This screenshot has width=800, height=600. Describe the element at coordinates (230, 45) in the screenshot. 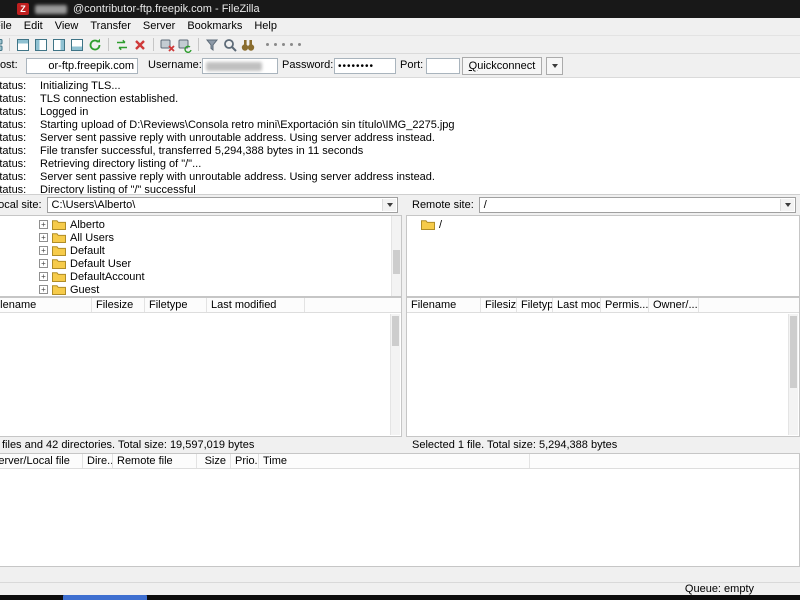

I see `compare-icon` at that location.